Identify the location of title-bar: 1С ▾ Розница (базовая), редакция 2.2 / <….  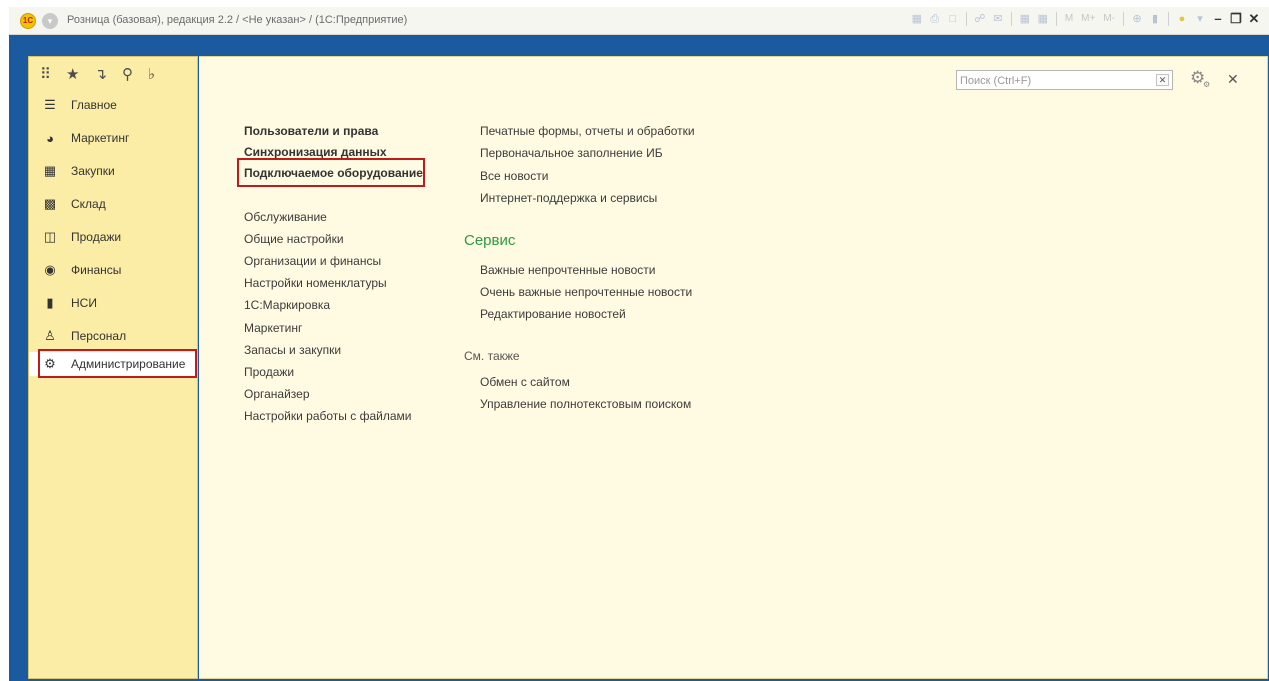
(639, 21).